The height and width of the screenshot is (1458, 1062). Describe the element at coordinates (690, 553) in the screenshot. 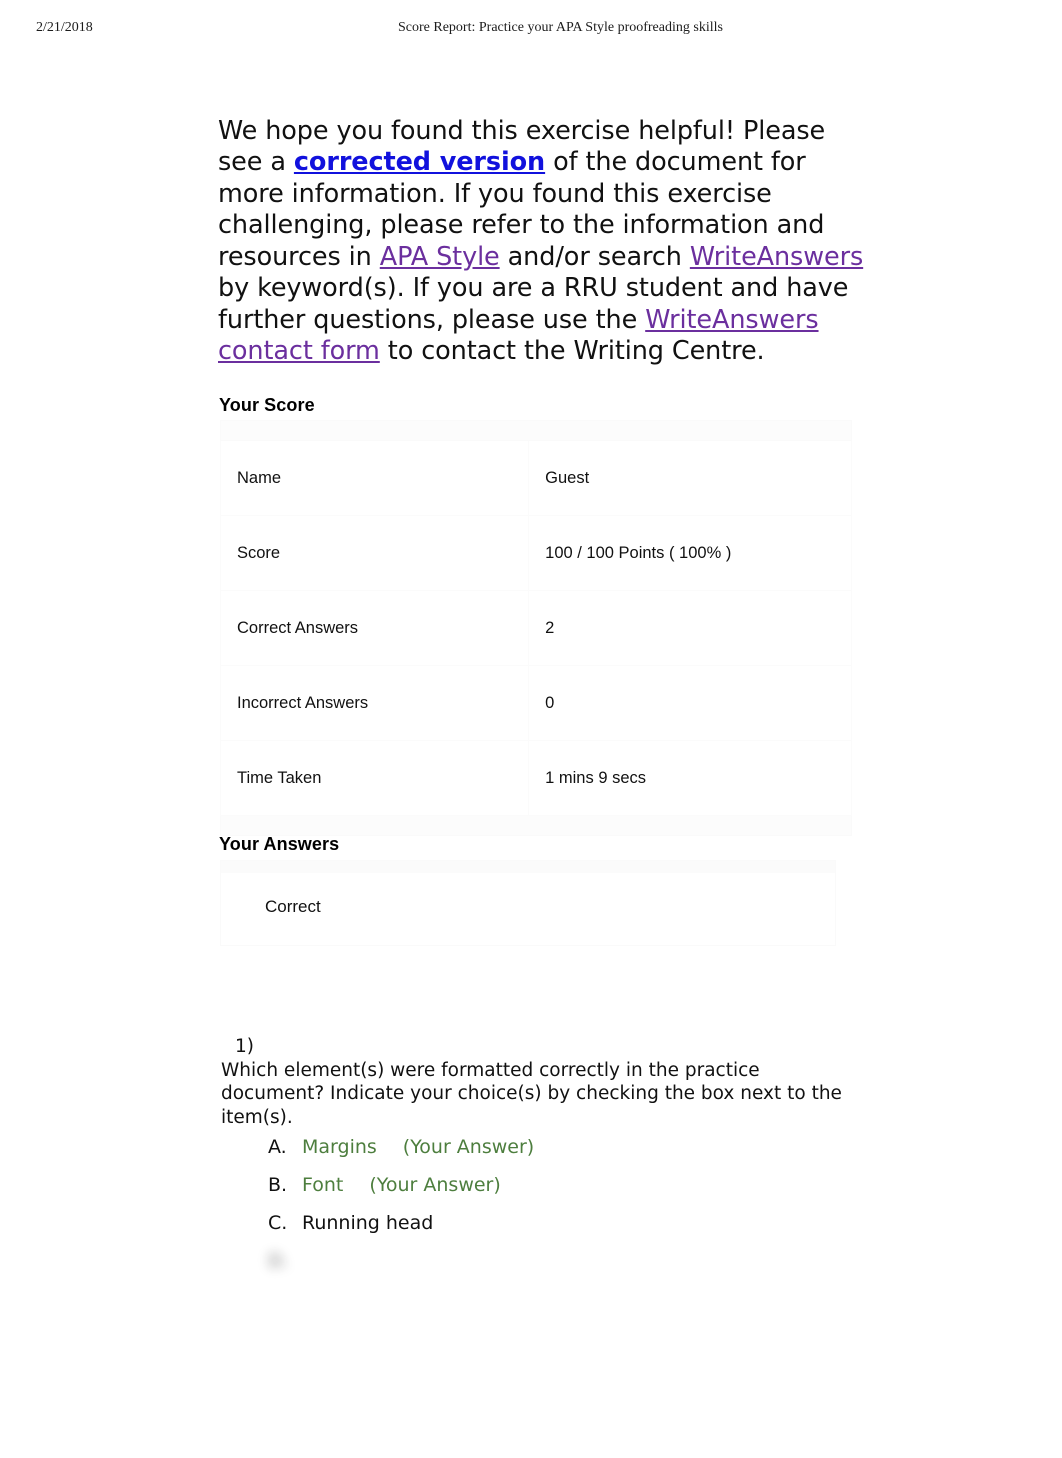

I see `score-row-value-score: 100 / 100 Points ( 100% )` at that location.